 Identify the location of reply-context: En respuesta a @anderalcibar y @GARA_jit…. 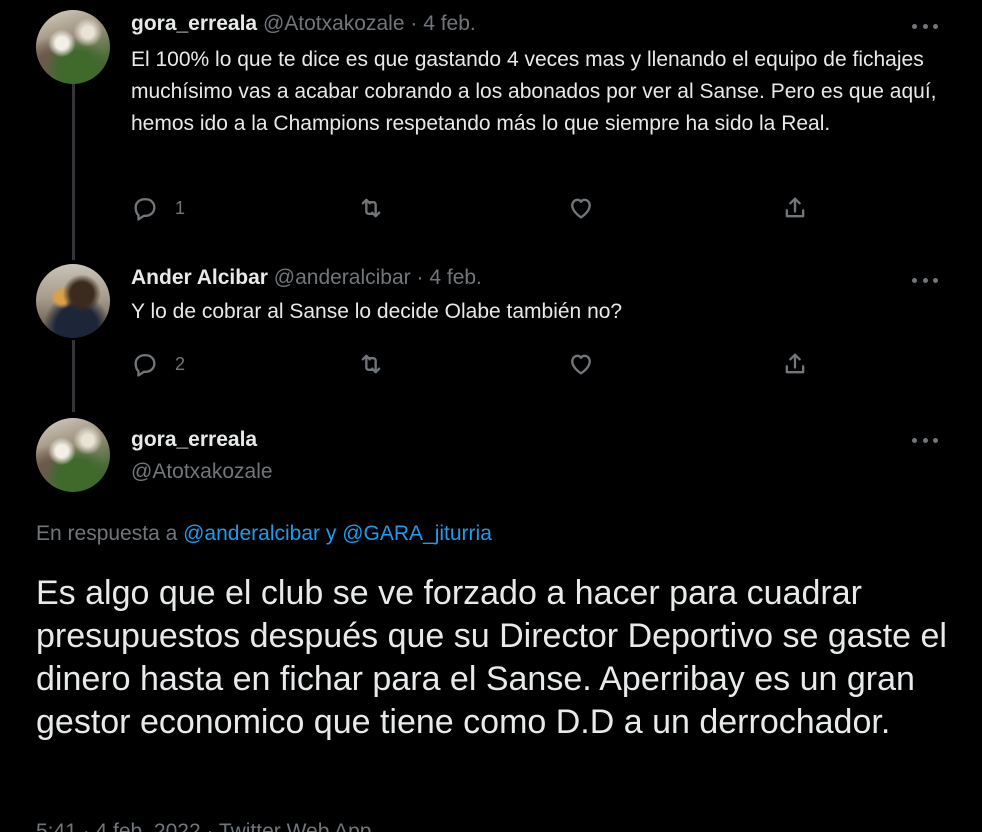
(264, 534).